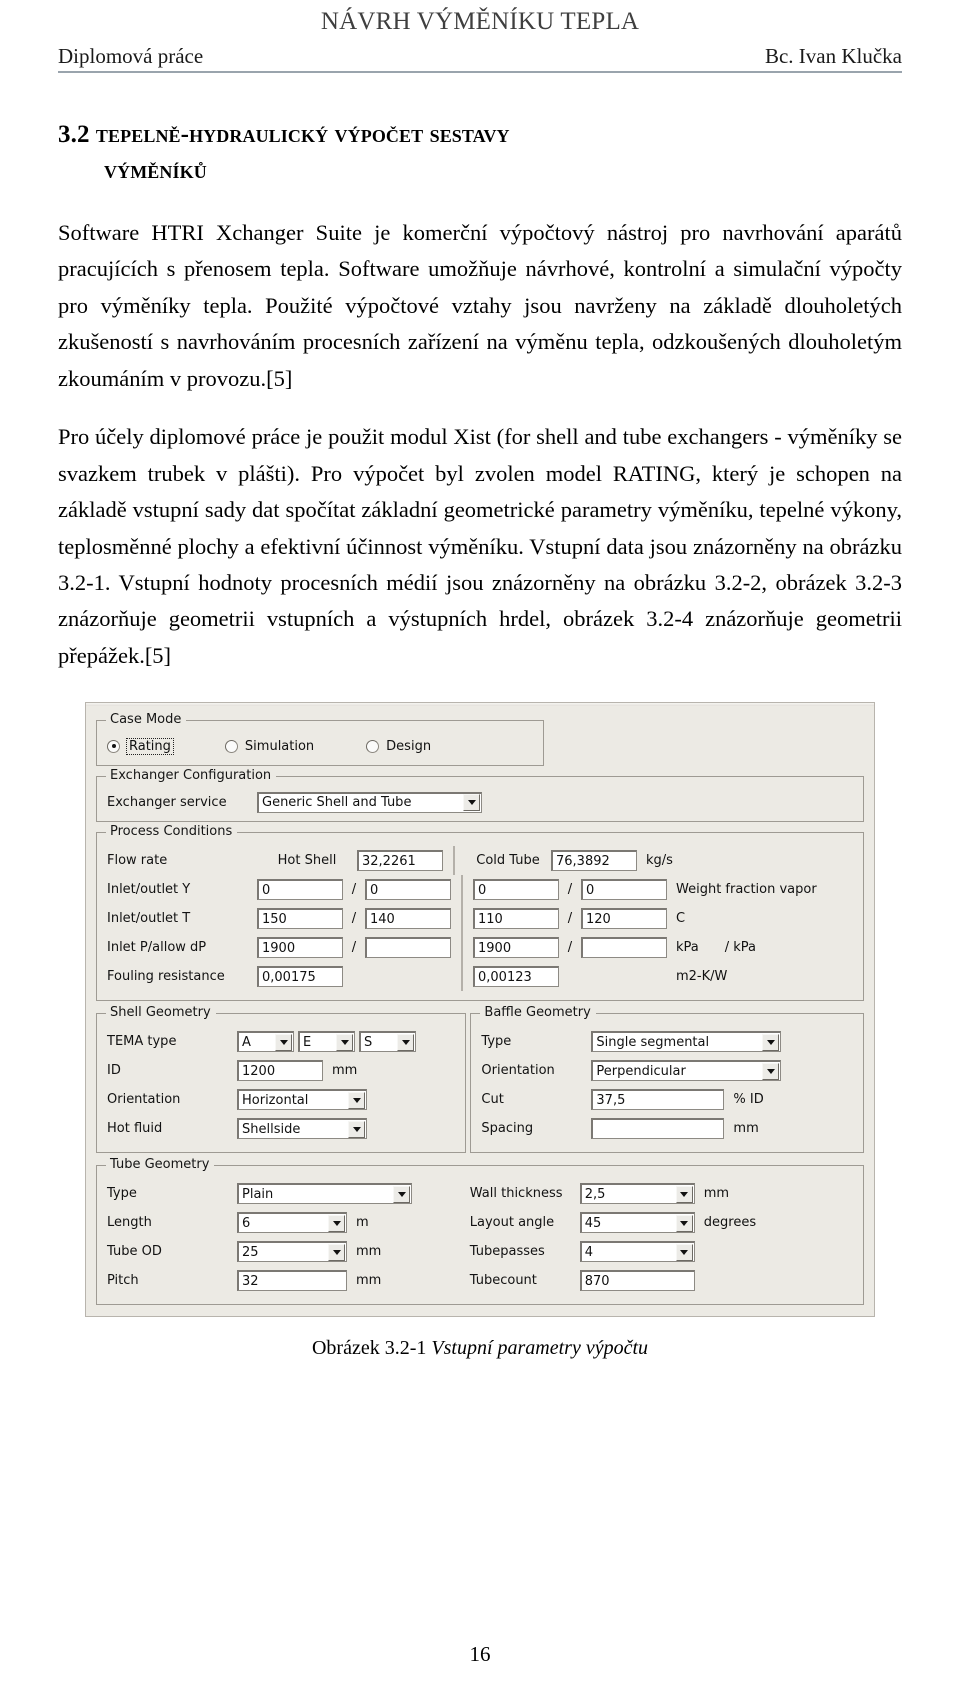 The height and width of the screenshot is (1691, 960). Describe the element at coordinates (292, 1281) in the screenshot. I see `tube-pitch-input: 32` at that location.